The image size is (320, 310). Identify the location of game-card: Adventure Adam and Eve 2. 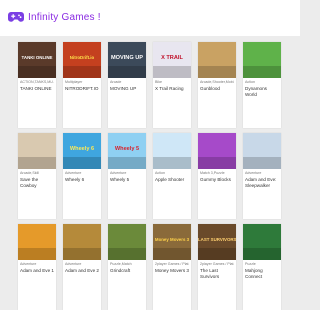
(82, 267).